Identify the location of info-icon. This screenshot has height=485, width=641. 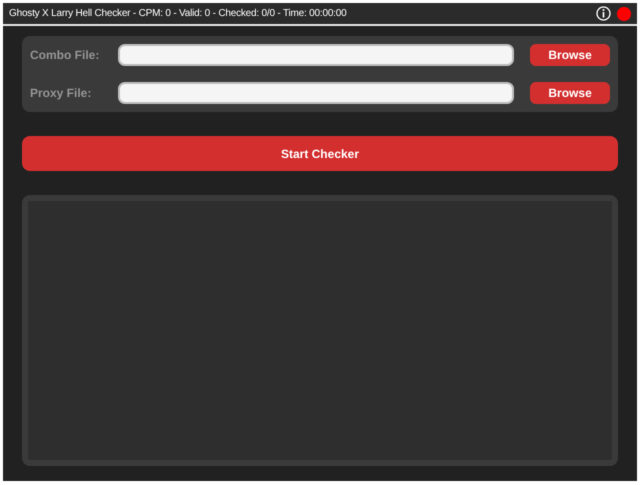
(603, 13).